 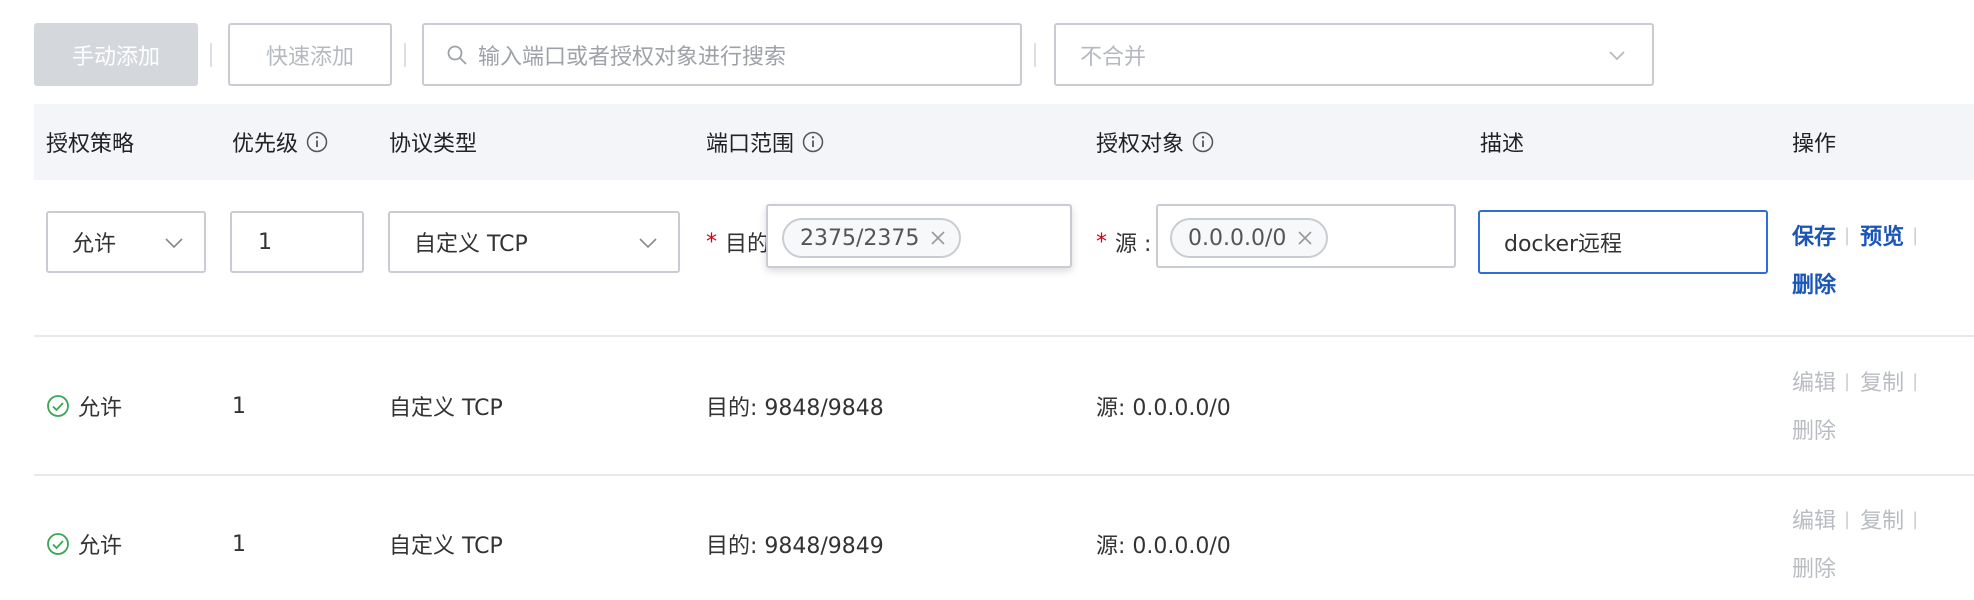 I want to click on source-tag: 0.0.0.0/0, so click(x=1249, y=238).